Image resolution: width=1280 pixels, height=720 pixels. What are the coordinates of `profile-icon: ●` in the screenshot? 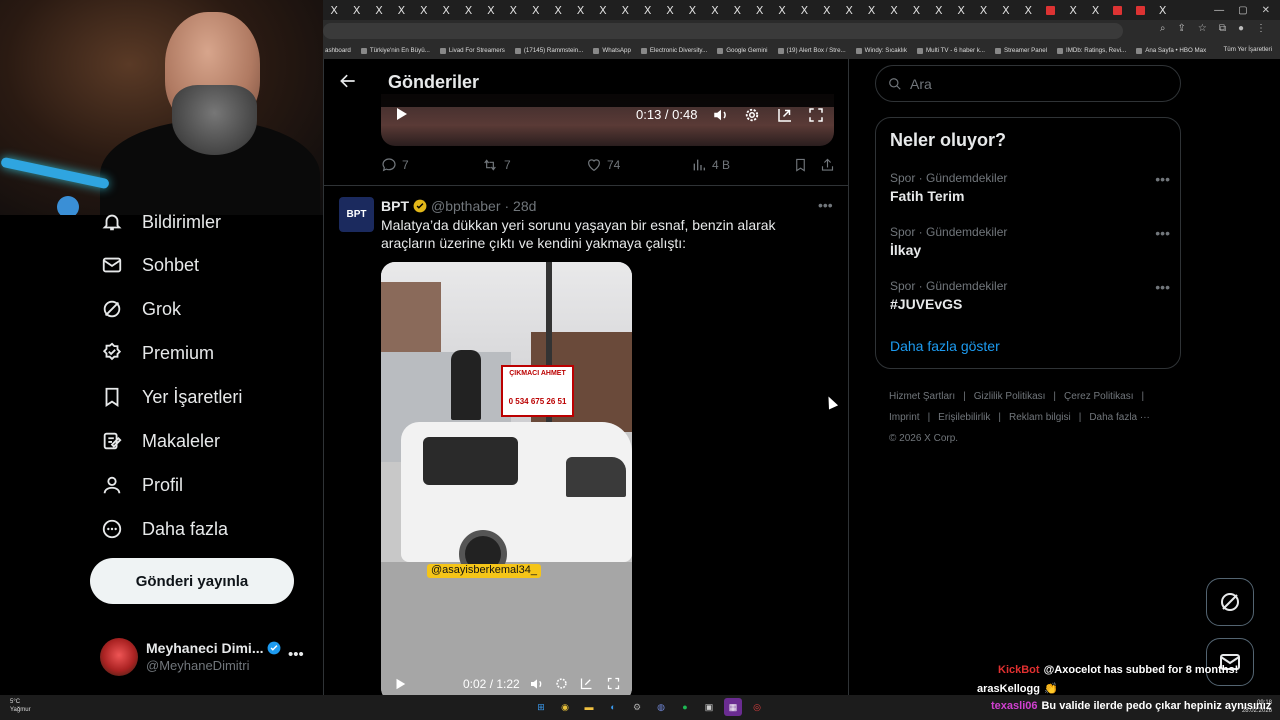 It's located at (1241, 28).